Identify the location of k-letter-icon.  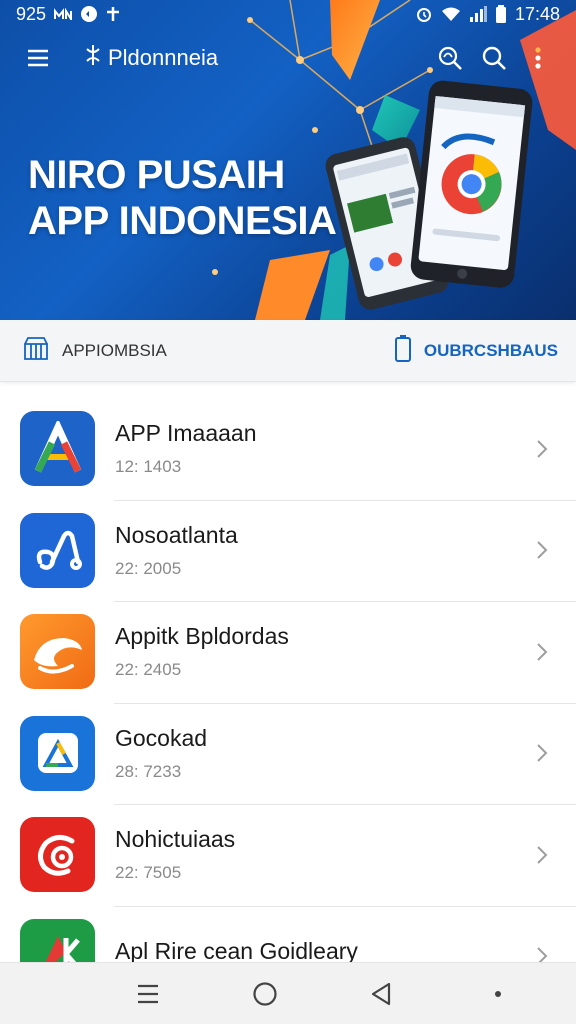
(57, 940).